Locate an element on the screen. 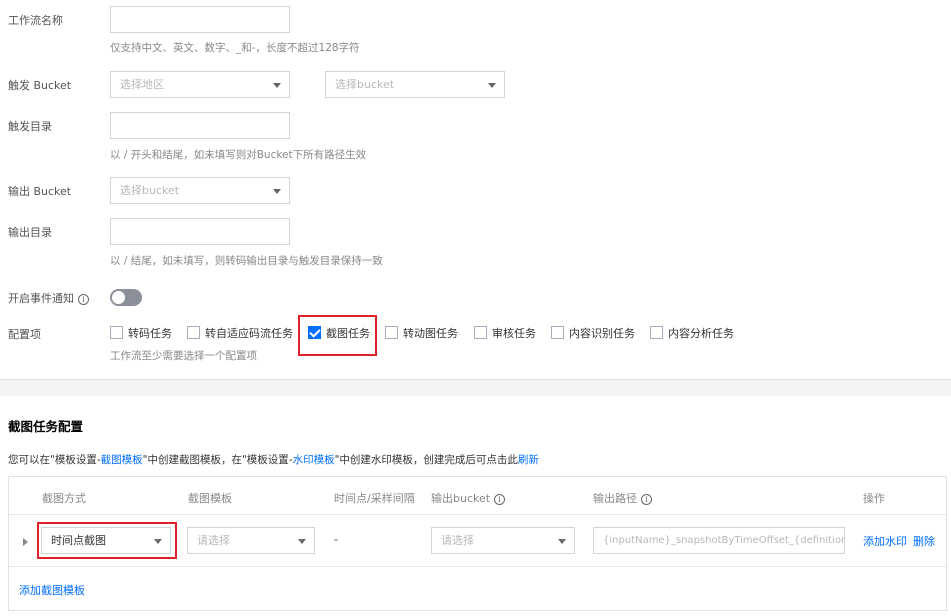  column-header-output-path: 输出路径 is located at coordinates (615, 498).